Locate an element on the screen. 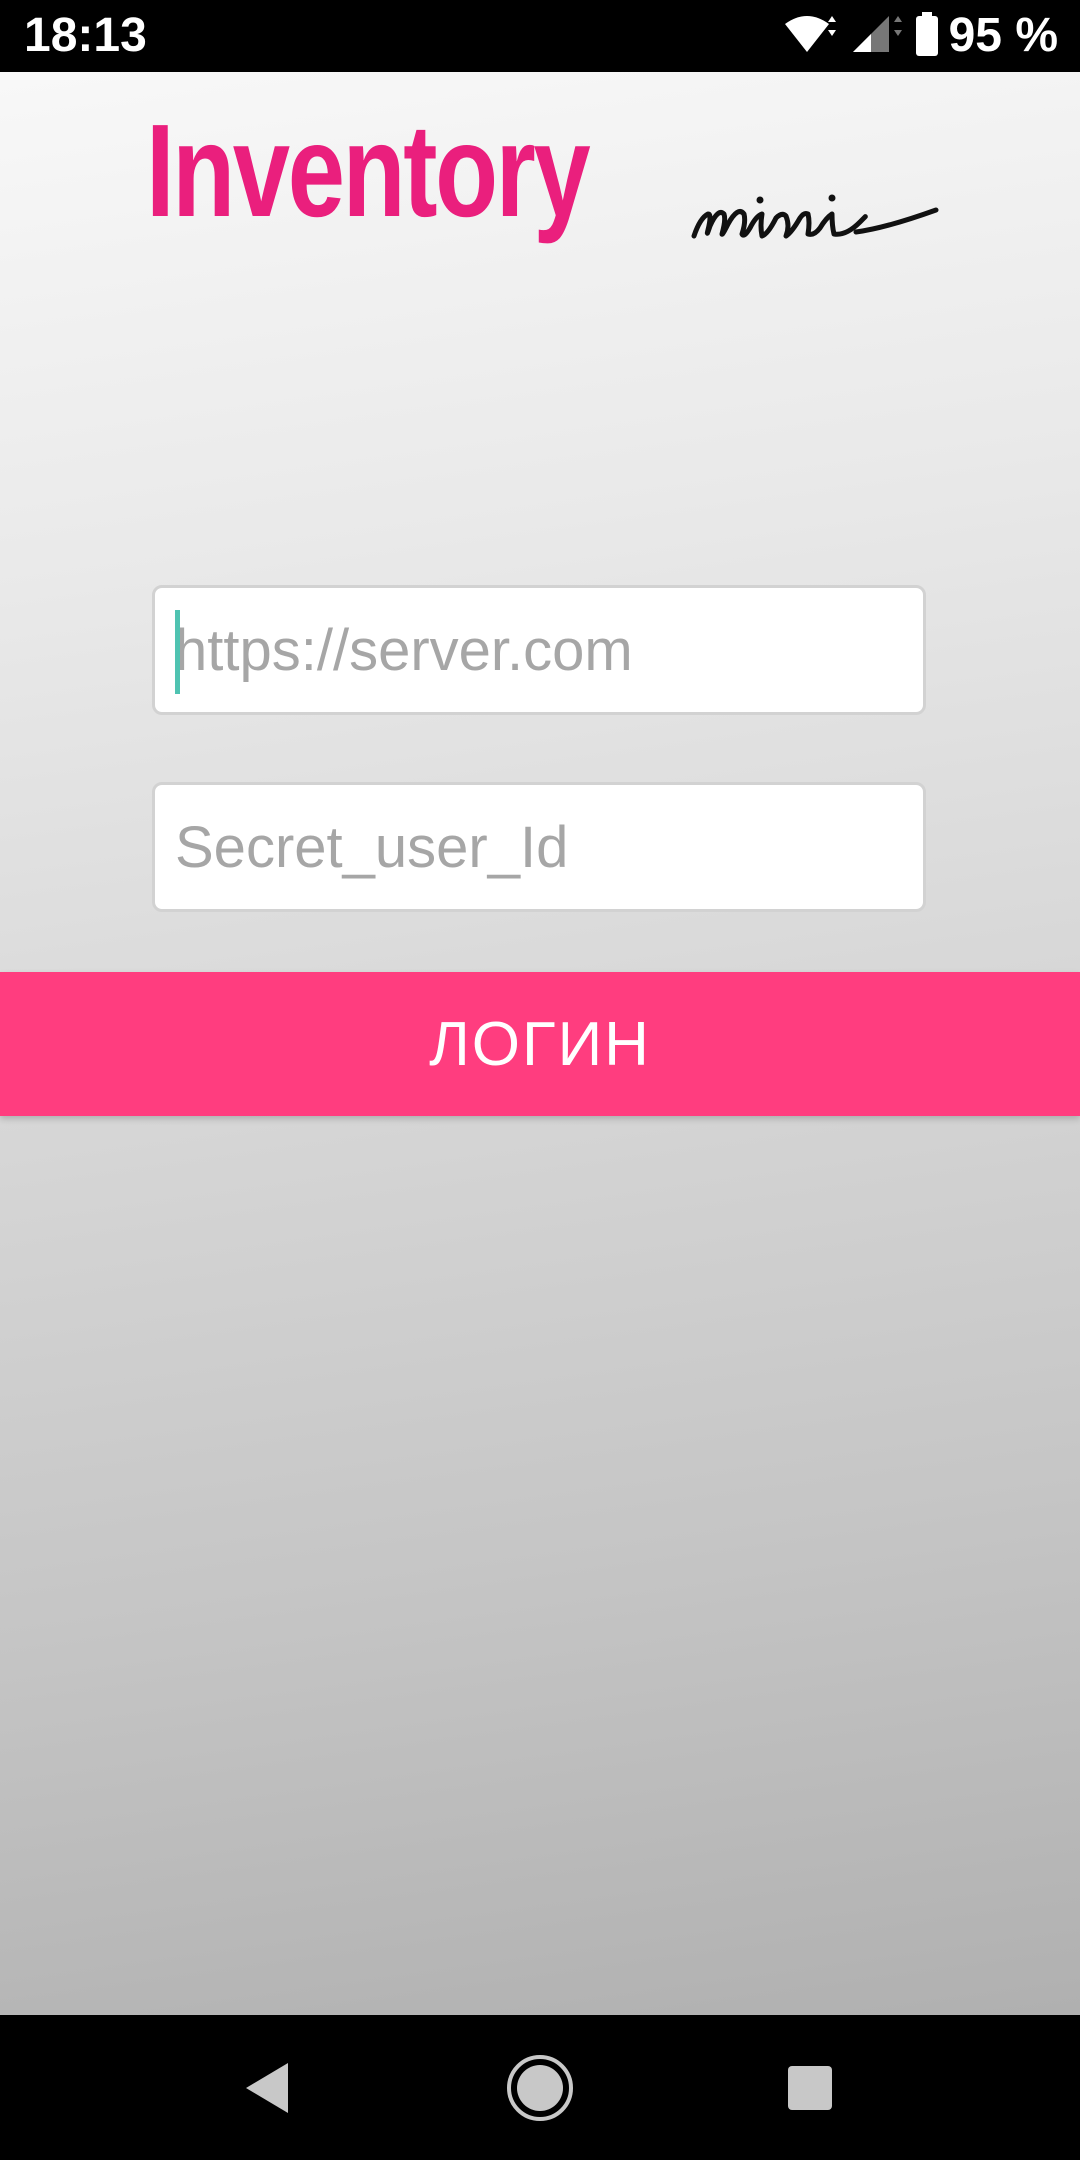 This screenshot has width=1080, height=2160. battery-percent: 95 % is located at coordinates (1003, 35).